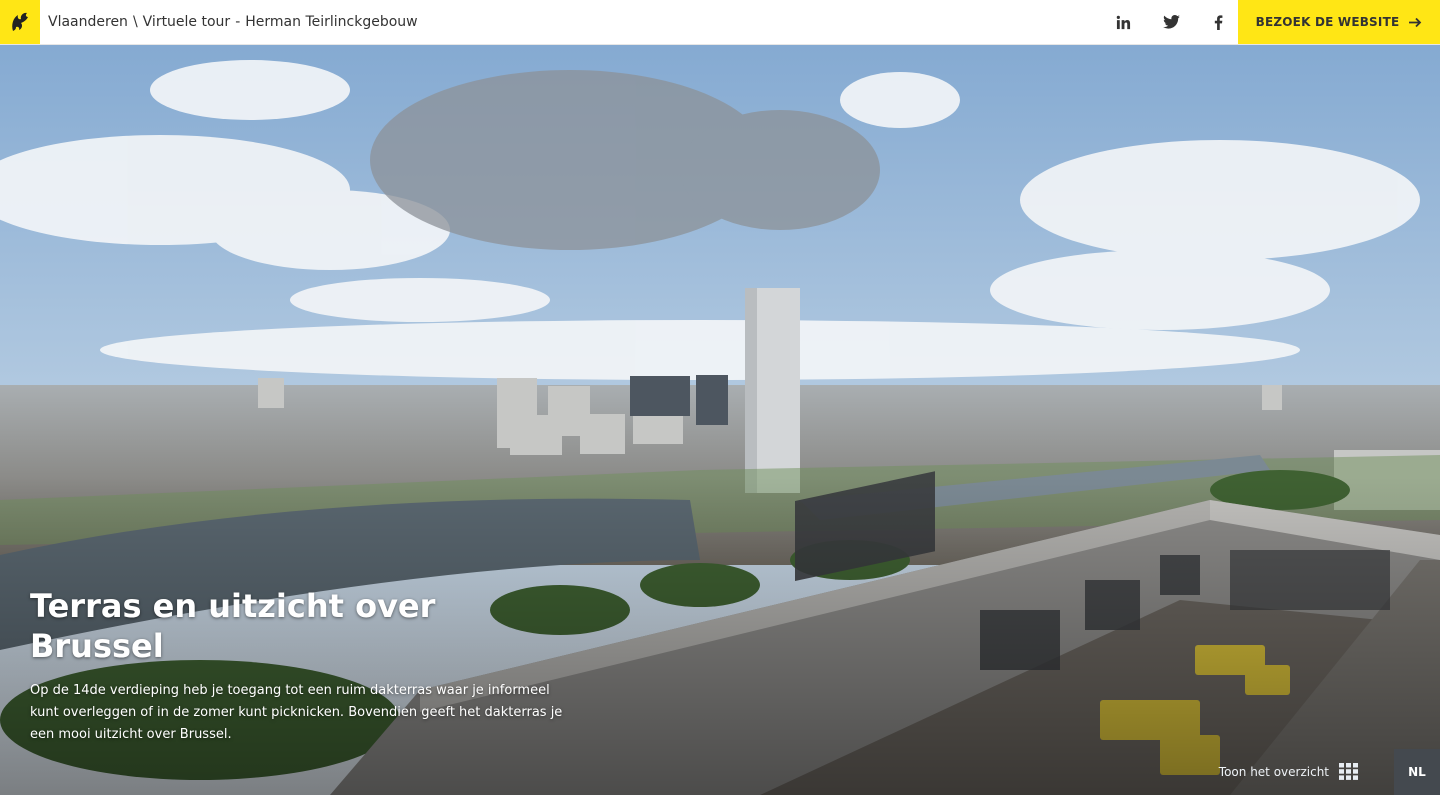  I want to click on twitter-icon, so click(1171, 22).